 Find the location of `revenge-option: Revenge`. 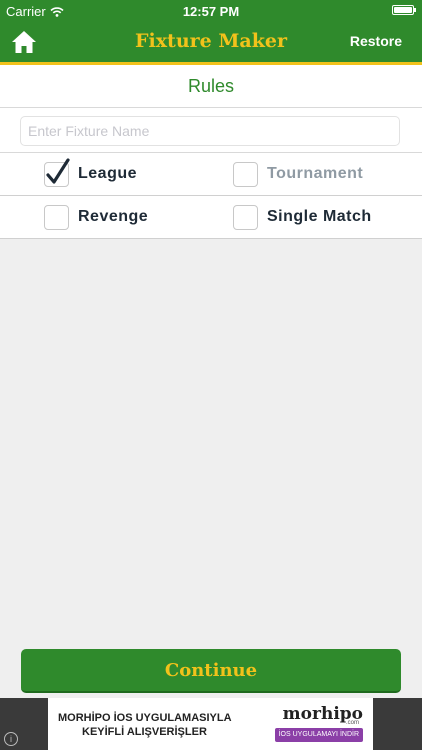

revenge-option: Revenge is located at coordinates (96, 217).